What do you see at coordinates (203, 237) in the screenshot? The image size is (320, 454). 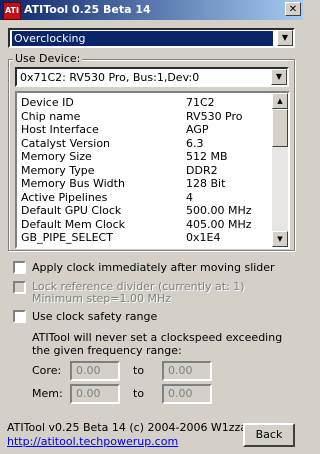 I see `property-value: 0x1E4` at bounding box center [203, 237].